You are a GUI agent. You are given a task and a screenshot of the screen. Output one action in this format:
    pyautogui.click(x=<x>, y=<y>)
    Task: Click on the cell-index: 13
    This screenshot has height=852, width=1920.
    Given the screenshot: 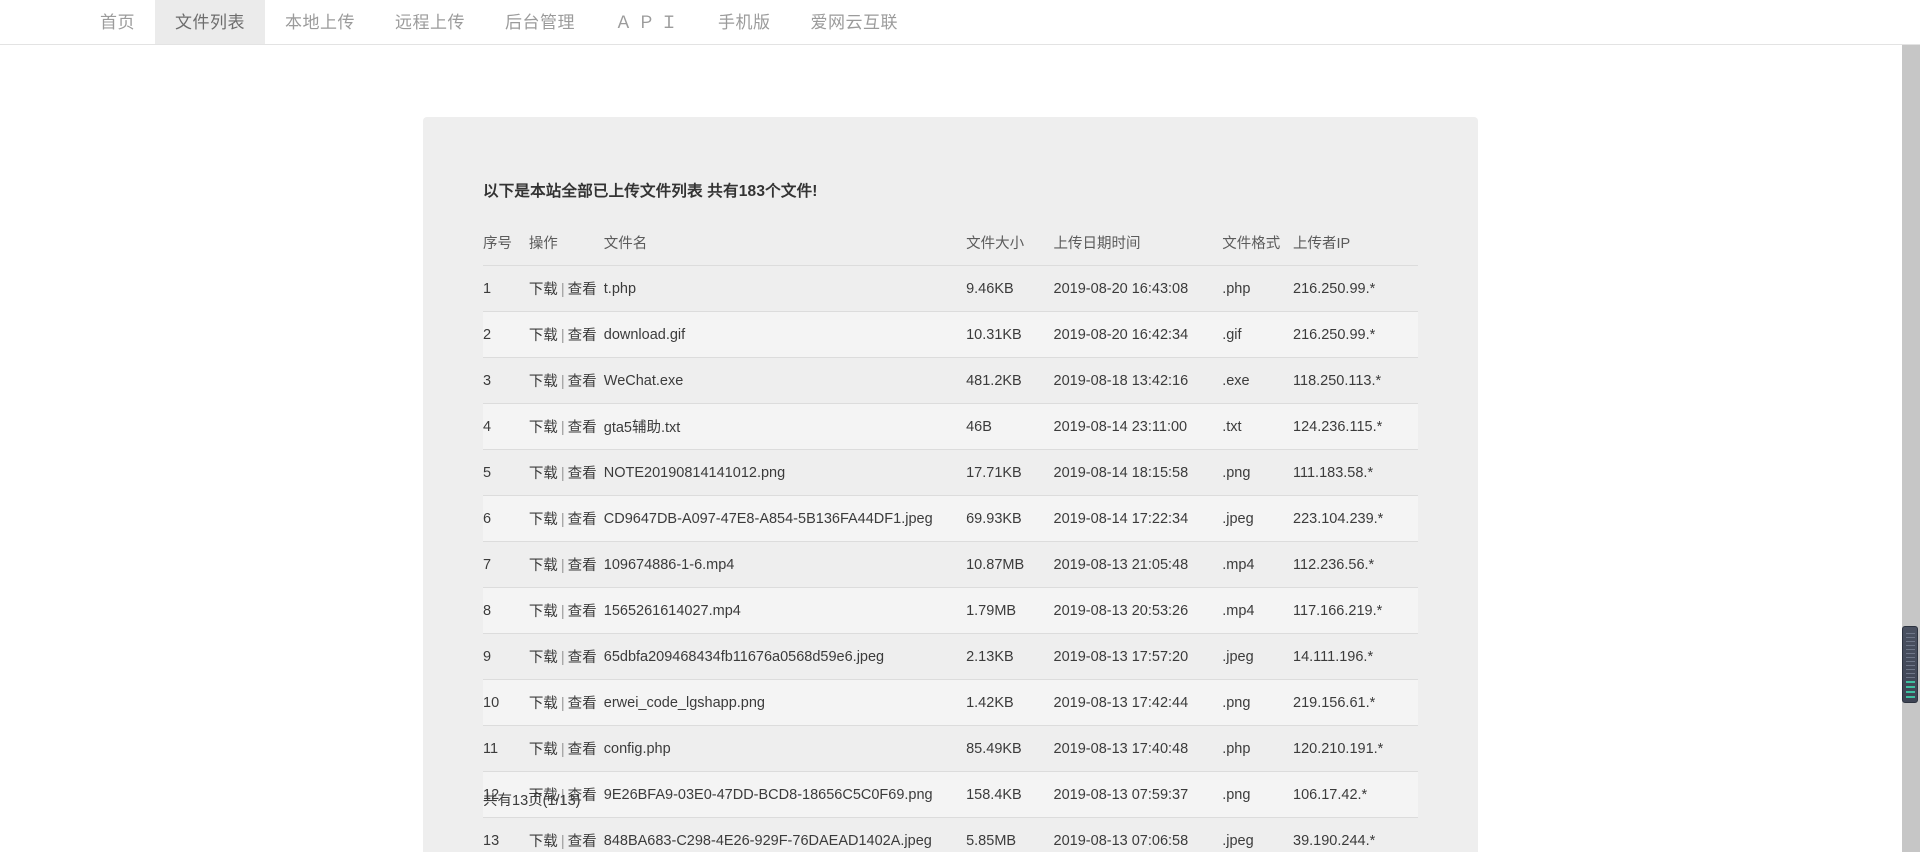 What is the action you would take?
    pyautogui.click(x=506, y=834)
    